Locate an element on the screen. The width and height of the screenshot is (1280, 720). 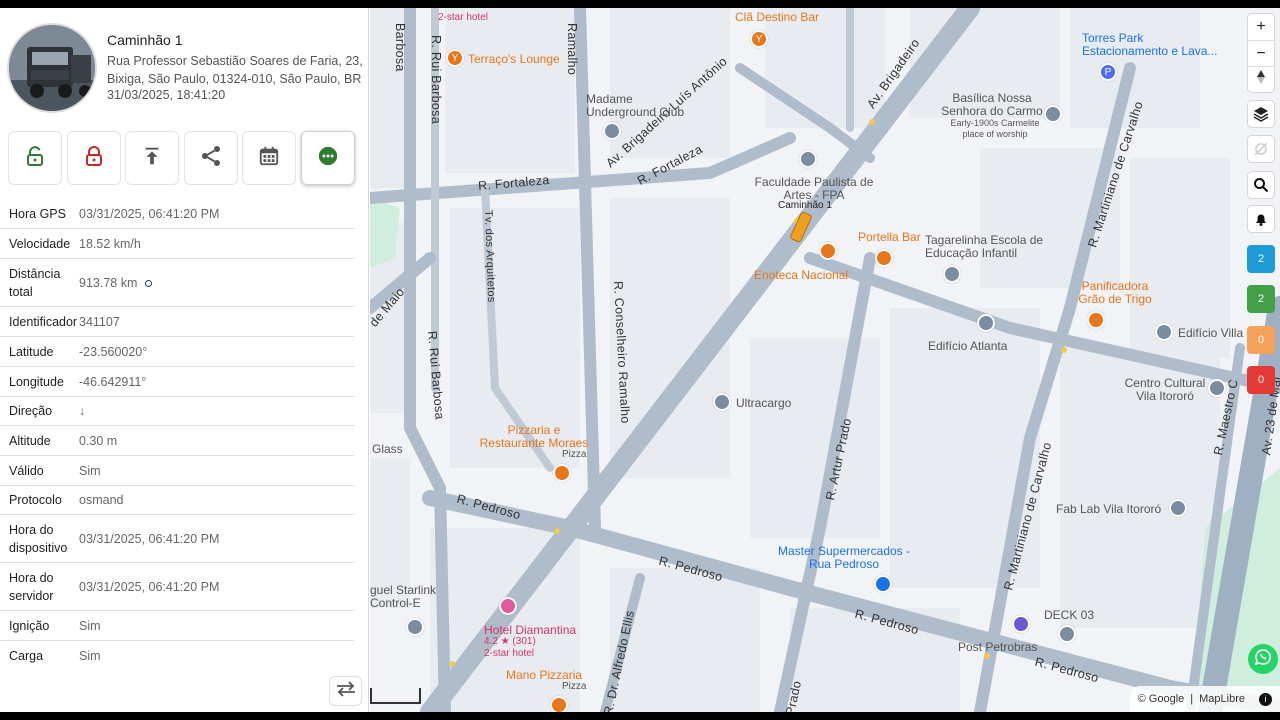
hotel-pin-icon is located at coordinates (508, 606).